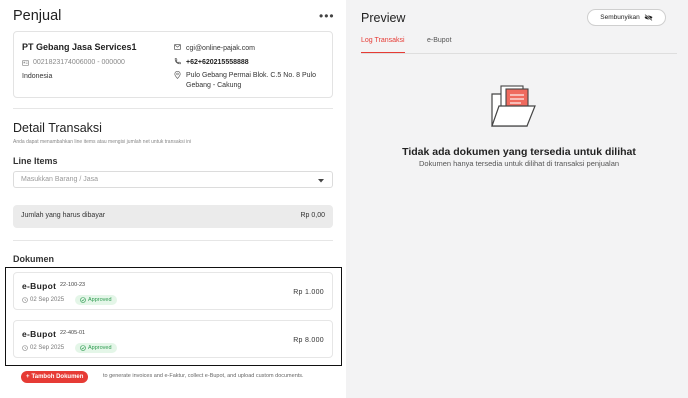 This screenshot has width=688, height=398. I want to click on mail-icon, so click(177, 47).